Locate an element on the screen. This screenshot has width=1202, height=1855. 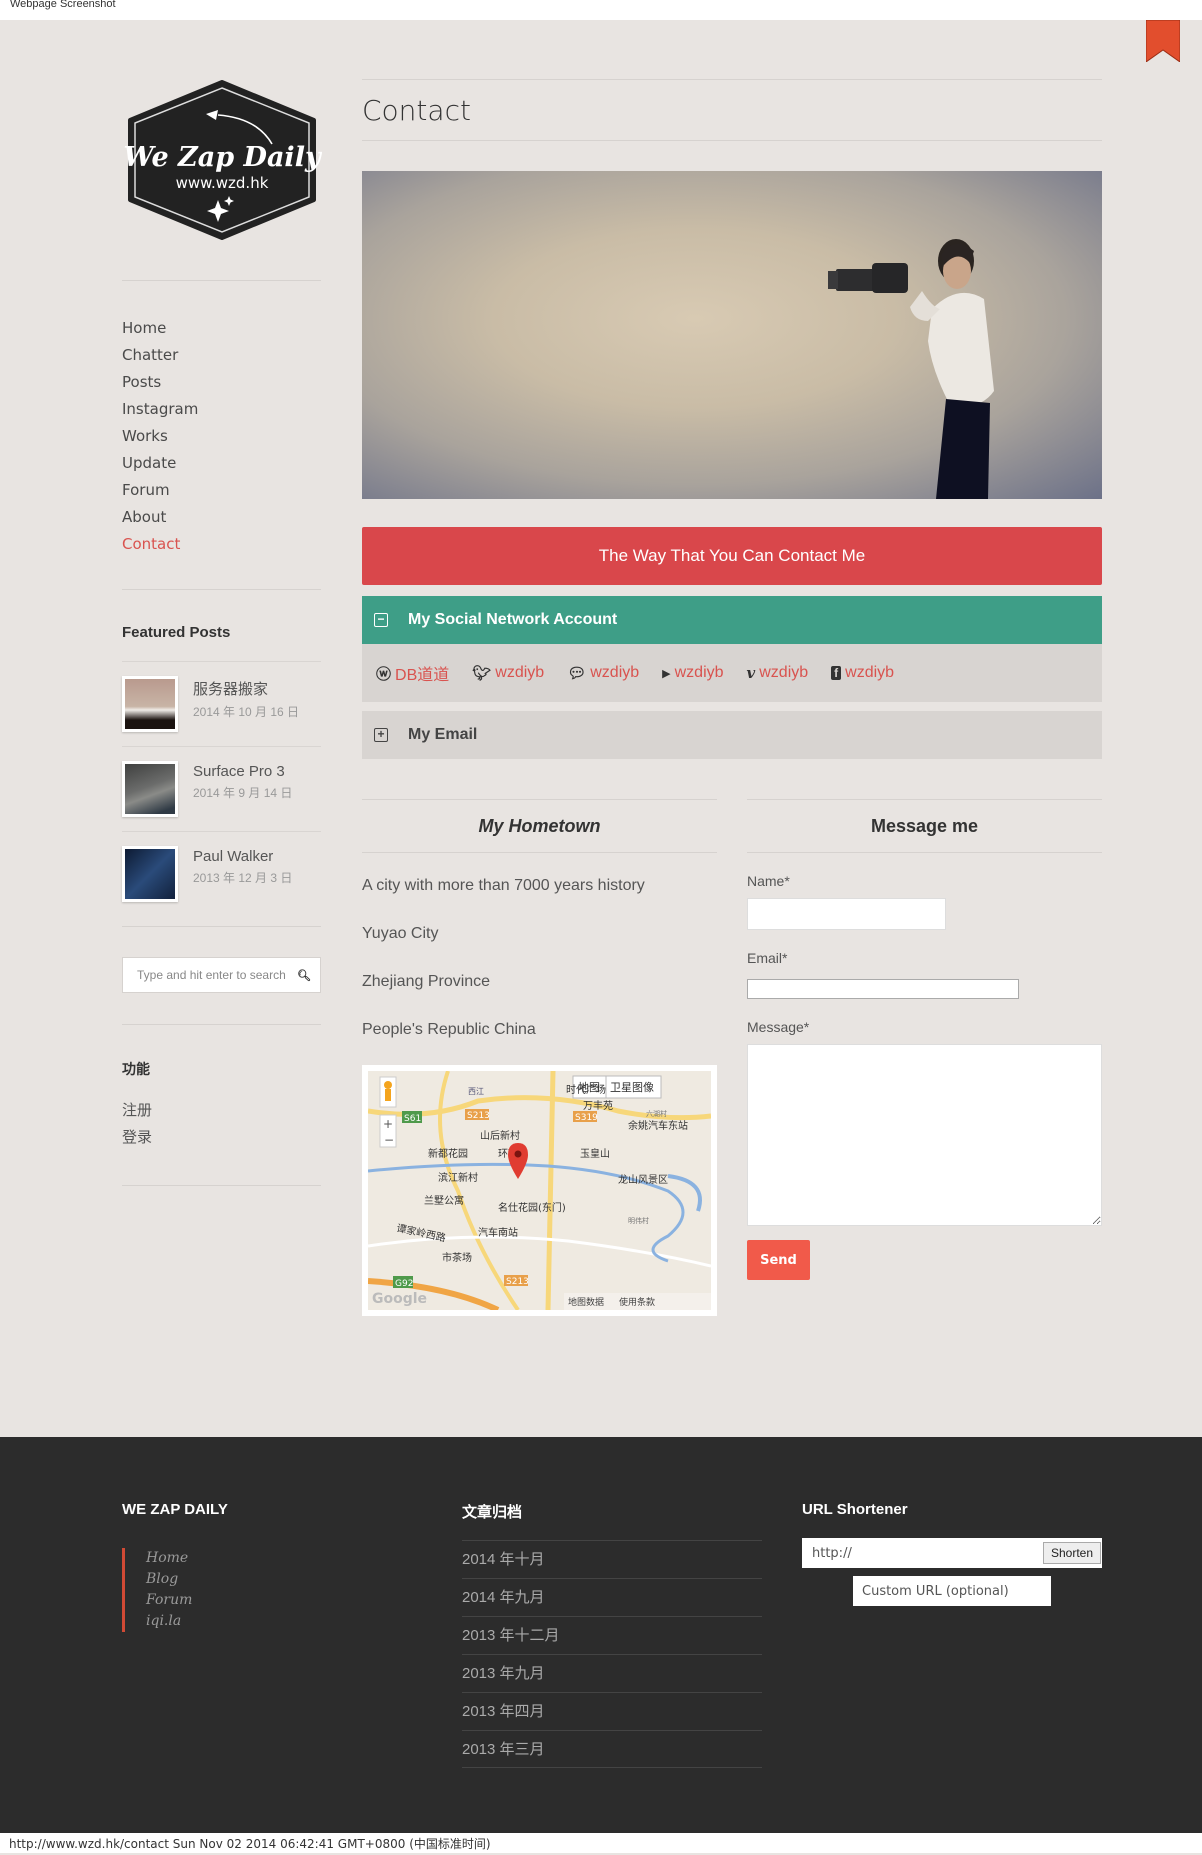
archive-link: 2013 年九月 is located at coordinates (612, 1673).